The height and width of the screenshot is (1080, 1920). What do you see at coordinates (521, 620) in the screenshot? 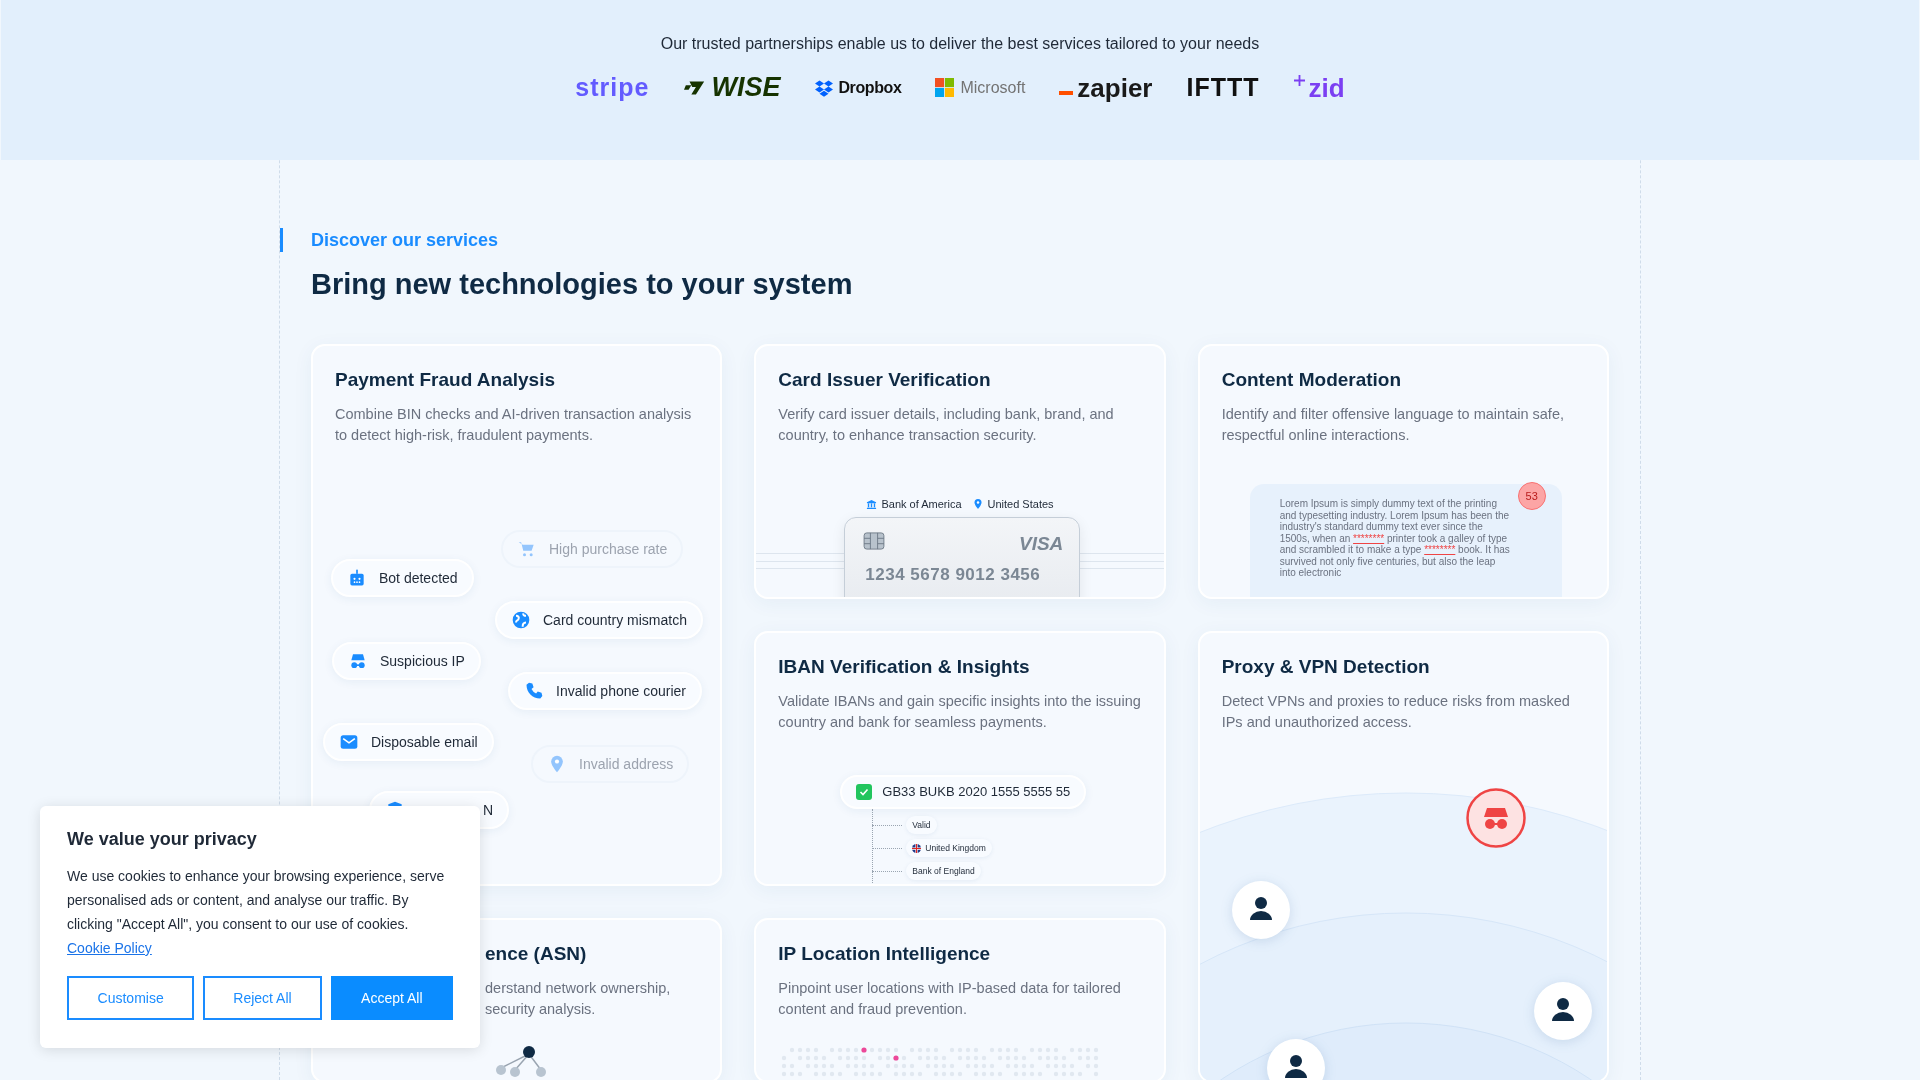
I see `globe-icon` at bounding box center [521, 620].